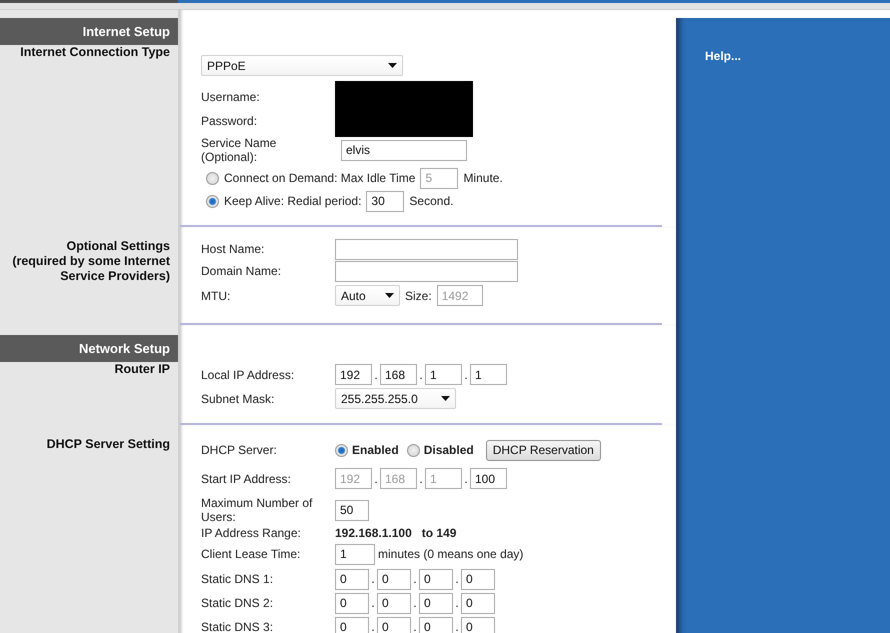 The width and height of the screenshot is (890, 633). I want to click on field-label: Password:, so click(229, 121).